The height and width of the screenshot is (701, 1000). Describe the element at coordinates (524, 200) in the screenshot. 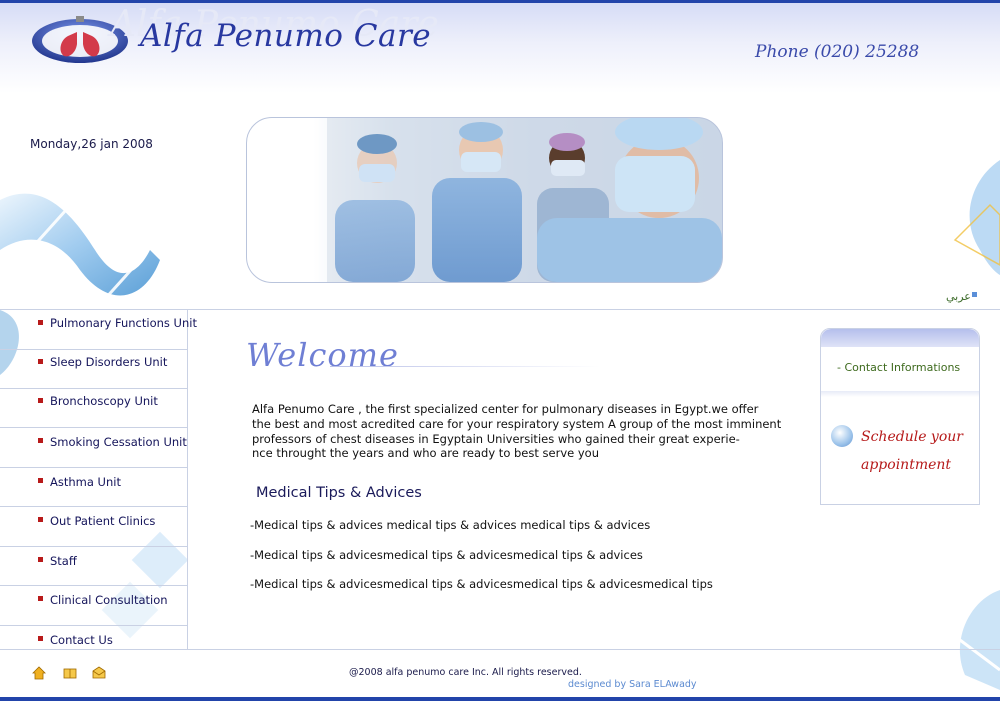

I see `surgeons-illustration` at that location.